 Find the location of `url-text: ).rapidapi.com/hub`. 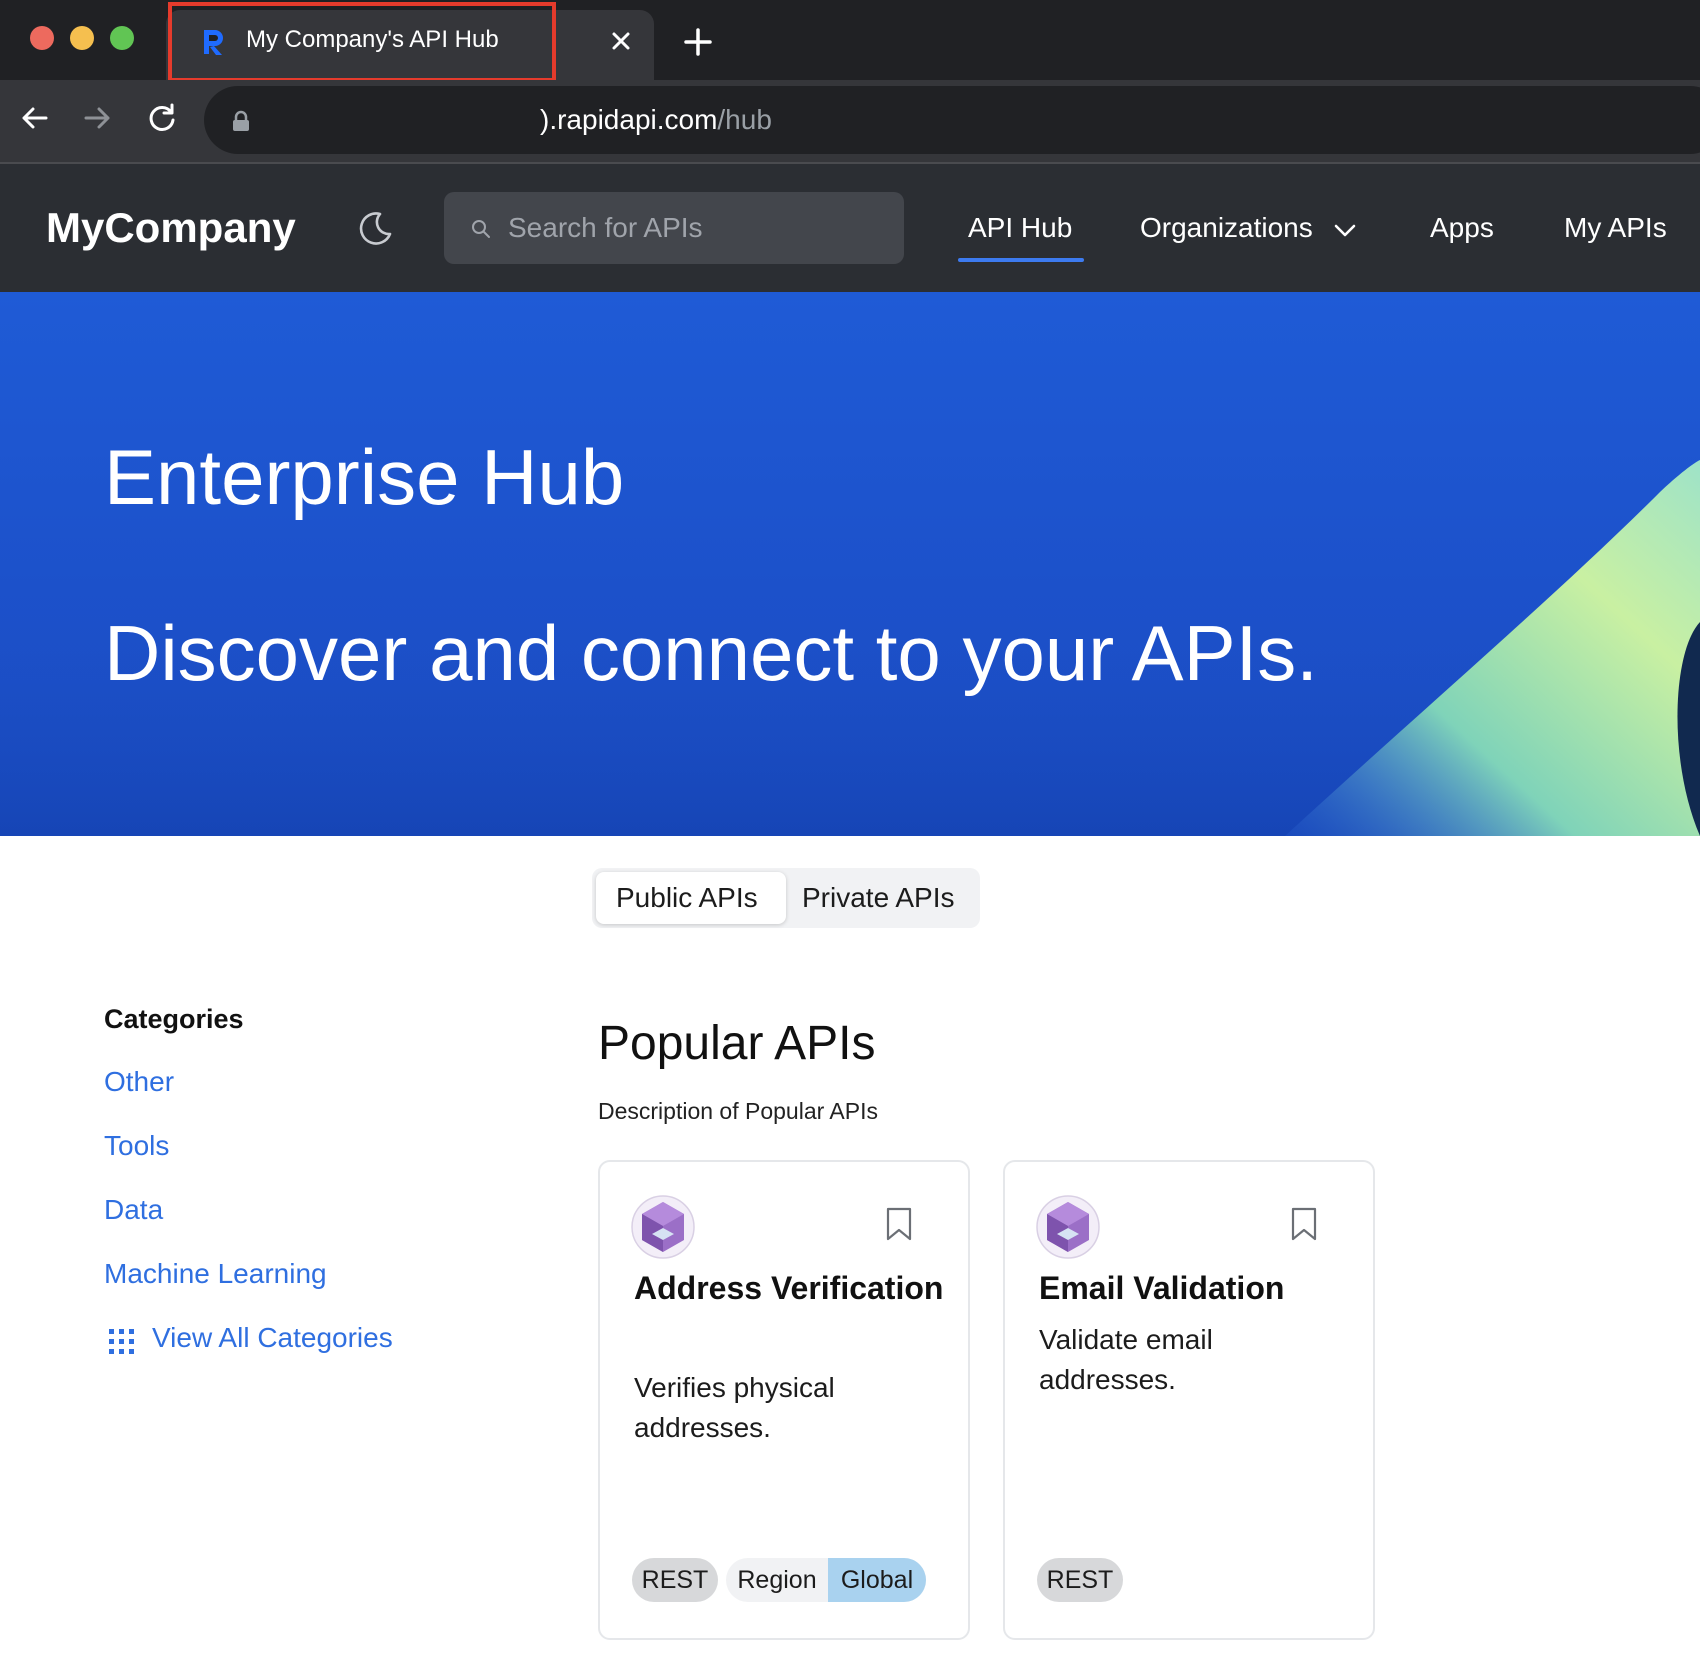

url-text: ).rapidapi.com/hub is located at coordinates (656, 120).